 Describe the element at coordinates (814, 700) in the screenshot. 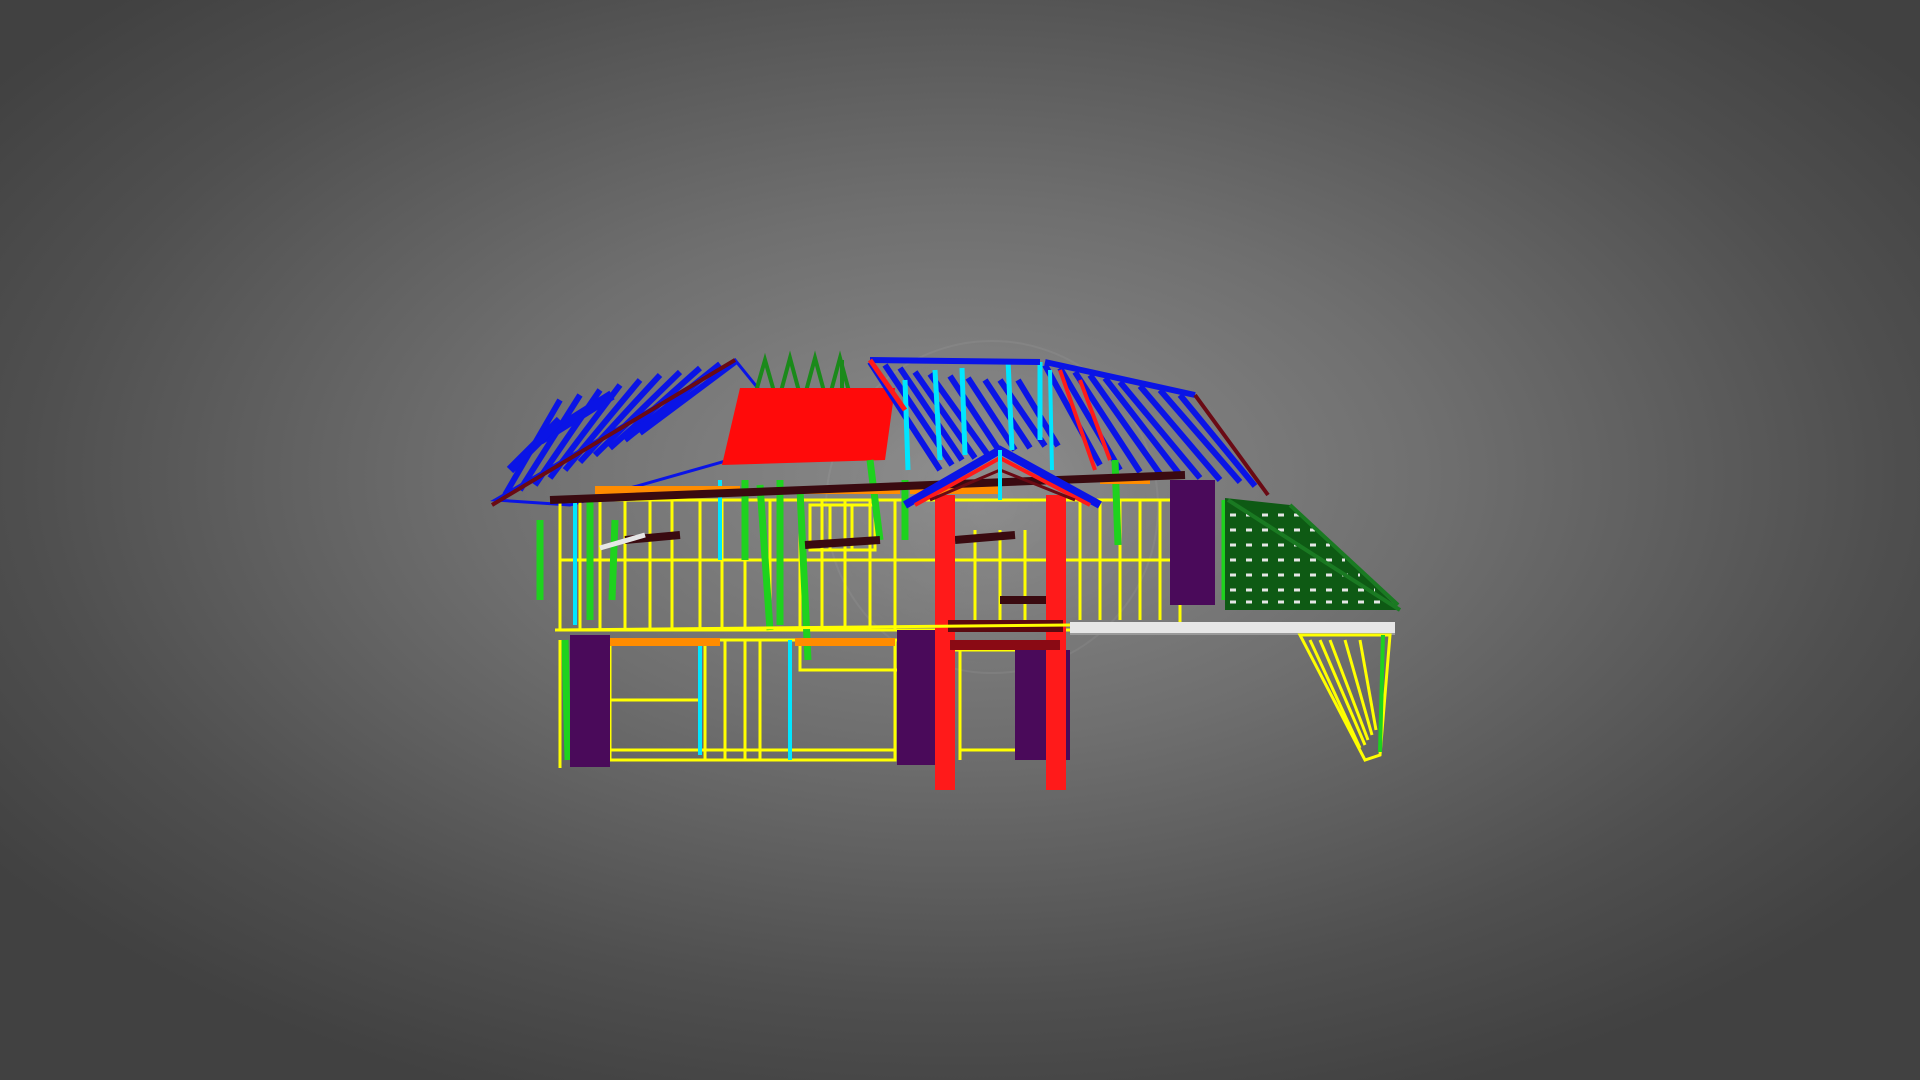

I see `wall-frames-lower` at that location.